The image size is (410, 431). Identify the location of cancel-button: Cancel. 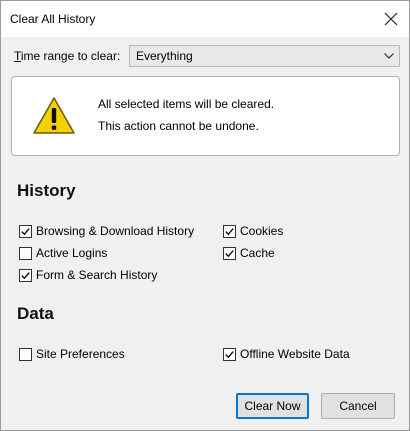
(358, 406).